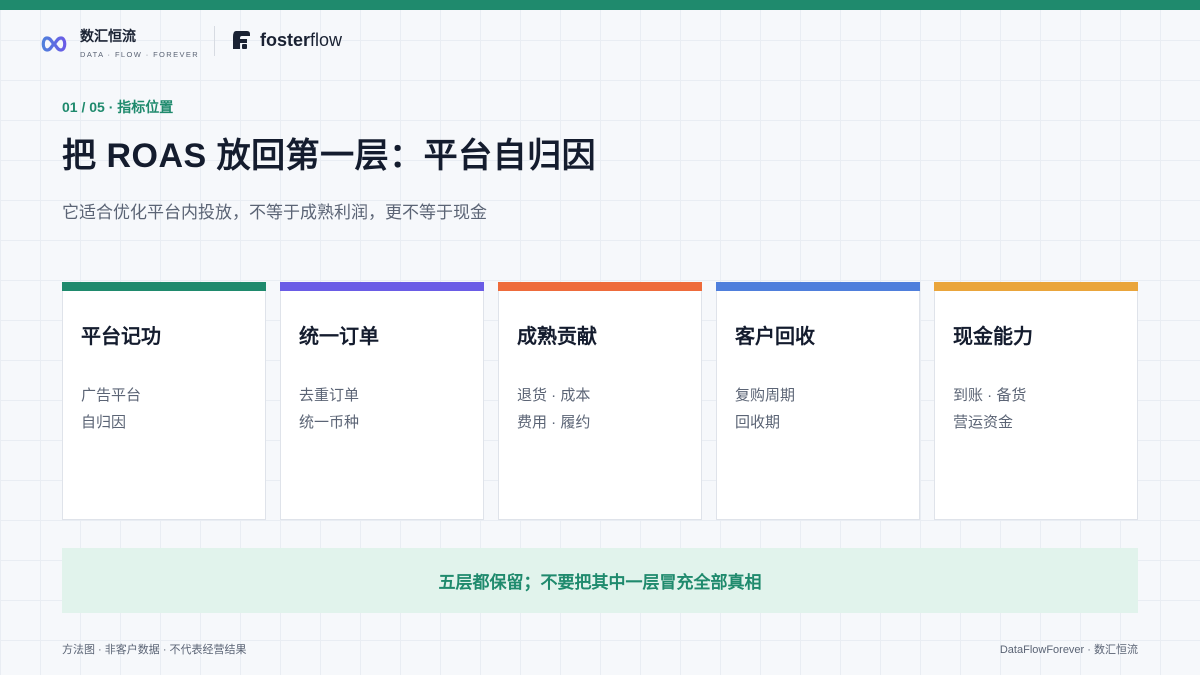 The height and width of the screenshot is (675, 1200). I want to click on footer-disclaimer: 方法图 · 非客户数据 · 不代表经营结果, so click(154, 650).